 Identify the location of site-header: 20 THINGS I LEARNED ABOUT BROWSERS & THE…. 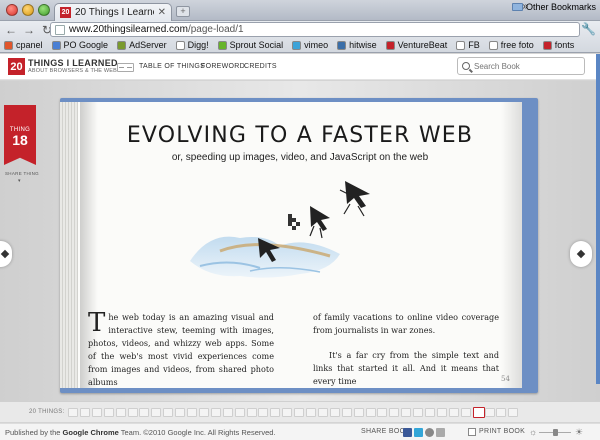
(300, 67).